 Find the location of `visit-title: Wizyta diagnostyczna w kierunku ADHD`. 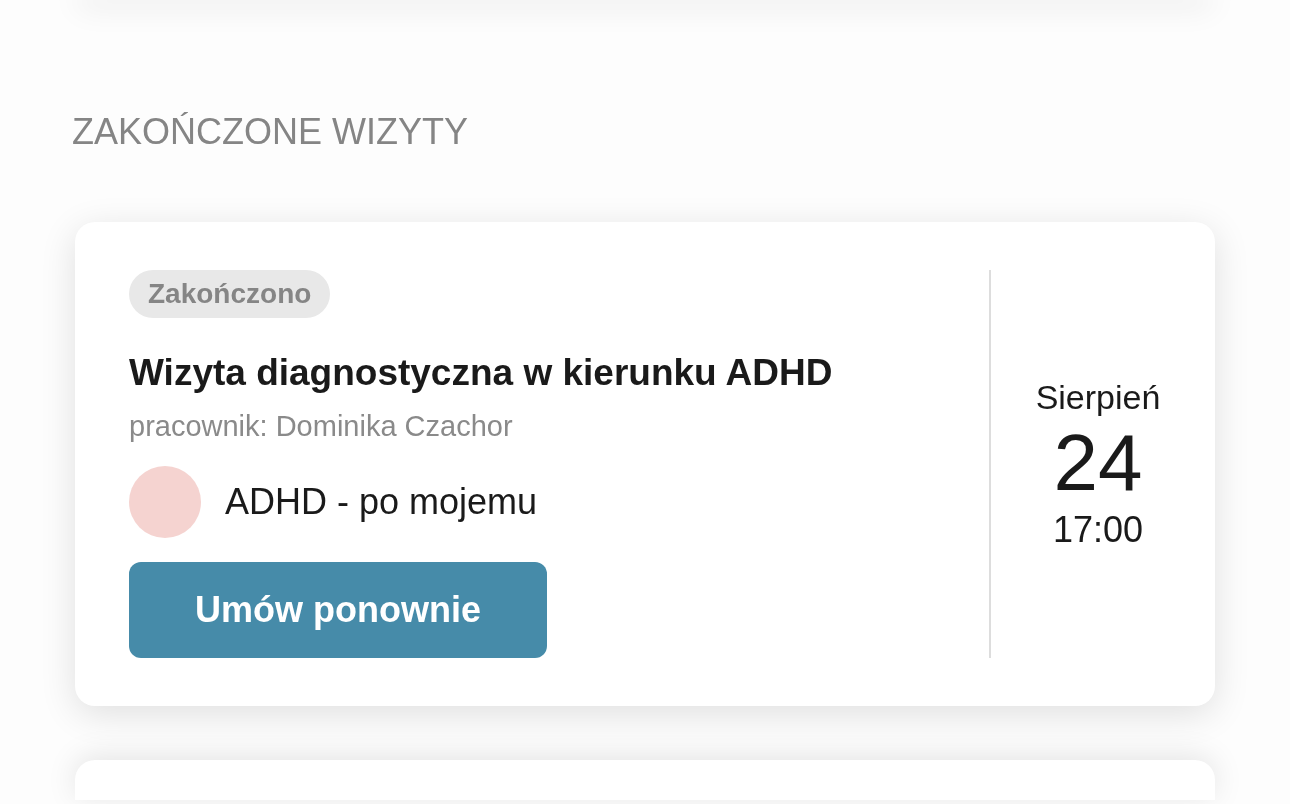

visit-title: Wizyta diagnostyczna w kierunku ADHD is located at coordinates (481, 373).